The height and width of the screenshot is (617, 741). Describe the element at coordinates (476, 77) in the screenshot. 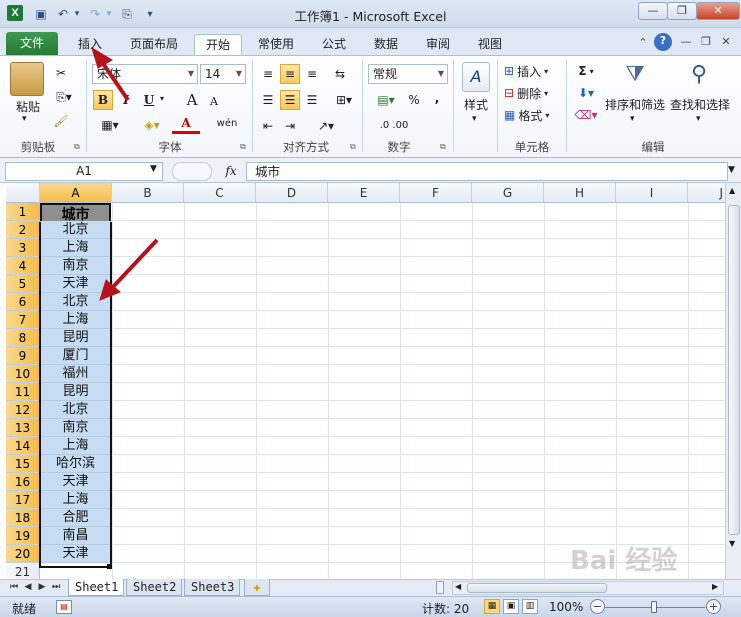

I see `styles-icon: A` at that location.